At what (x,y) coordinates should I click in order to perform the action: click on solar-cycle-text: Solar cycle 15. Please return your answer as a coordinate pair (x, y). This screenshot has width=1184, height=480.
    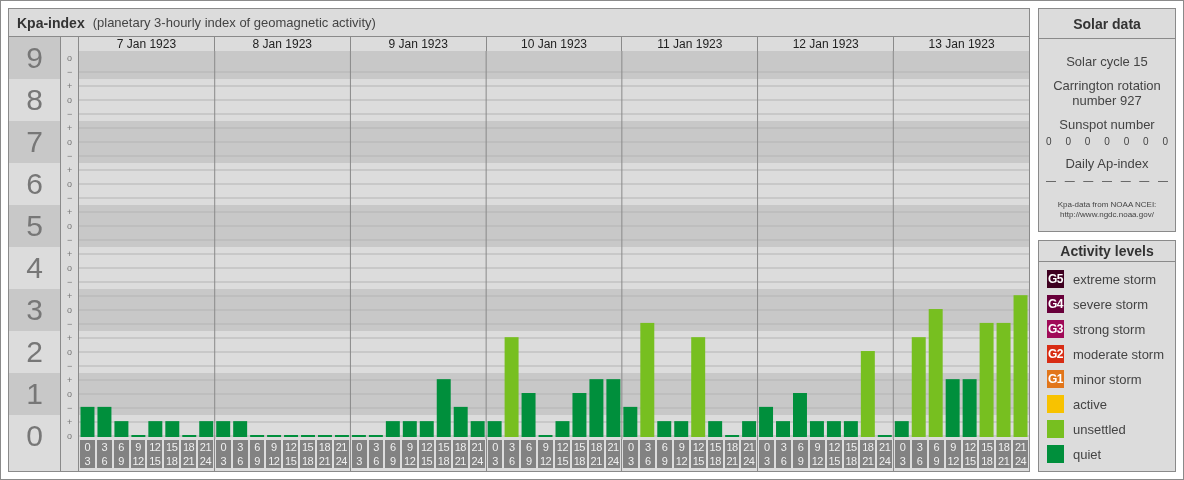
    Looking at the image, I should click on (1107, 61).